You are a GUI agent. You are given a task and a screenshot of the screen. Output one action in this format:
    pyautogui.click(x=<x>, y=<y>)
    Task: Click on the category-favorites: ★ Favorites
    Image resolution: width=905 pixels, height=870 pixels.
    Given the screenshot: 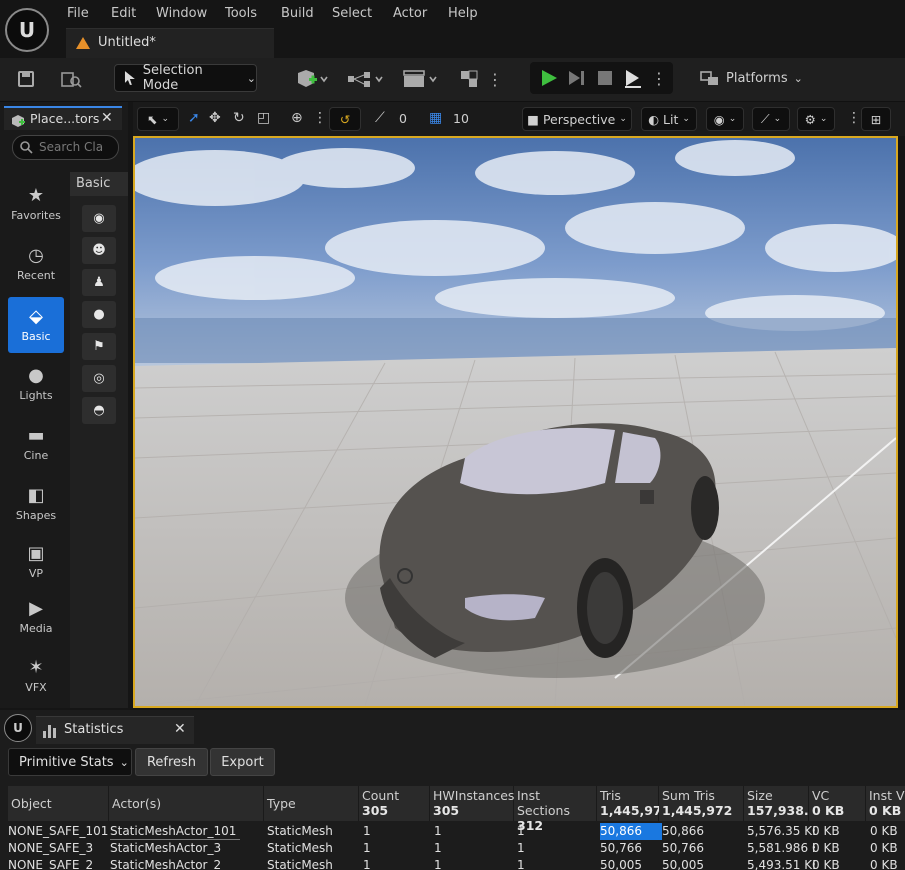 What is the action you would take?
    pyautogui.click(x=36, y=204)
    